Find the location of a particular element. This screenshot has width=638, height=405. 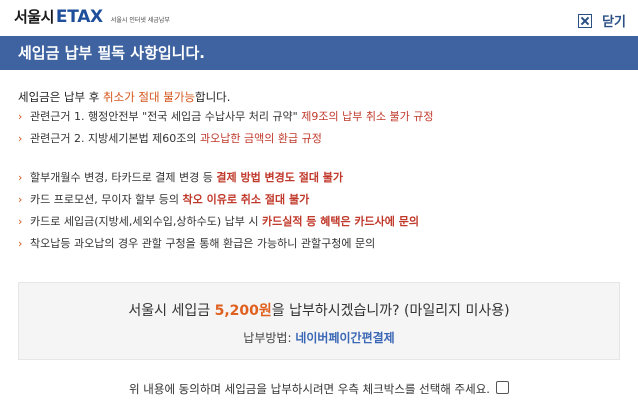

payment-method-label: 납부방법: is located at coordinates (269, 338).